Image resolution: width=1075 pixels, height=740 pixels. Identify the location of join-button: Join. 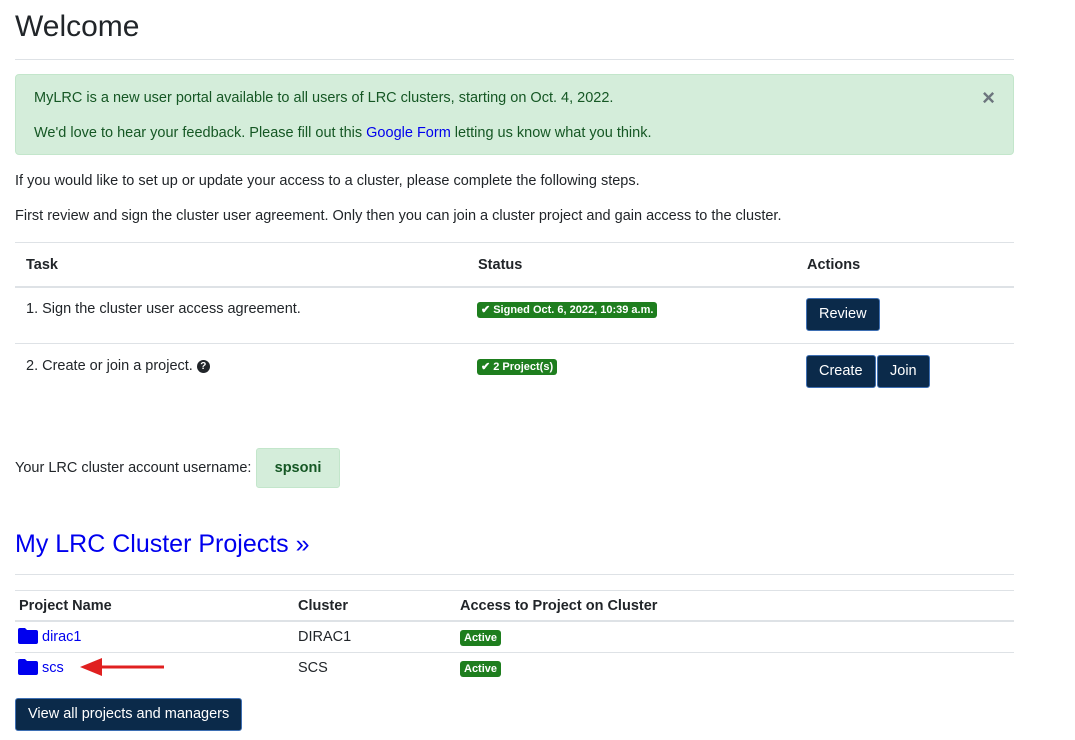
(903, 371).